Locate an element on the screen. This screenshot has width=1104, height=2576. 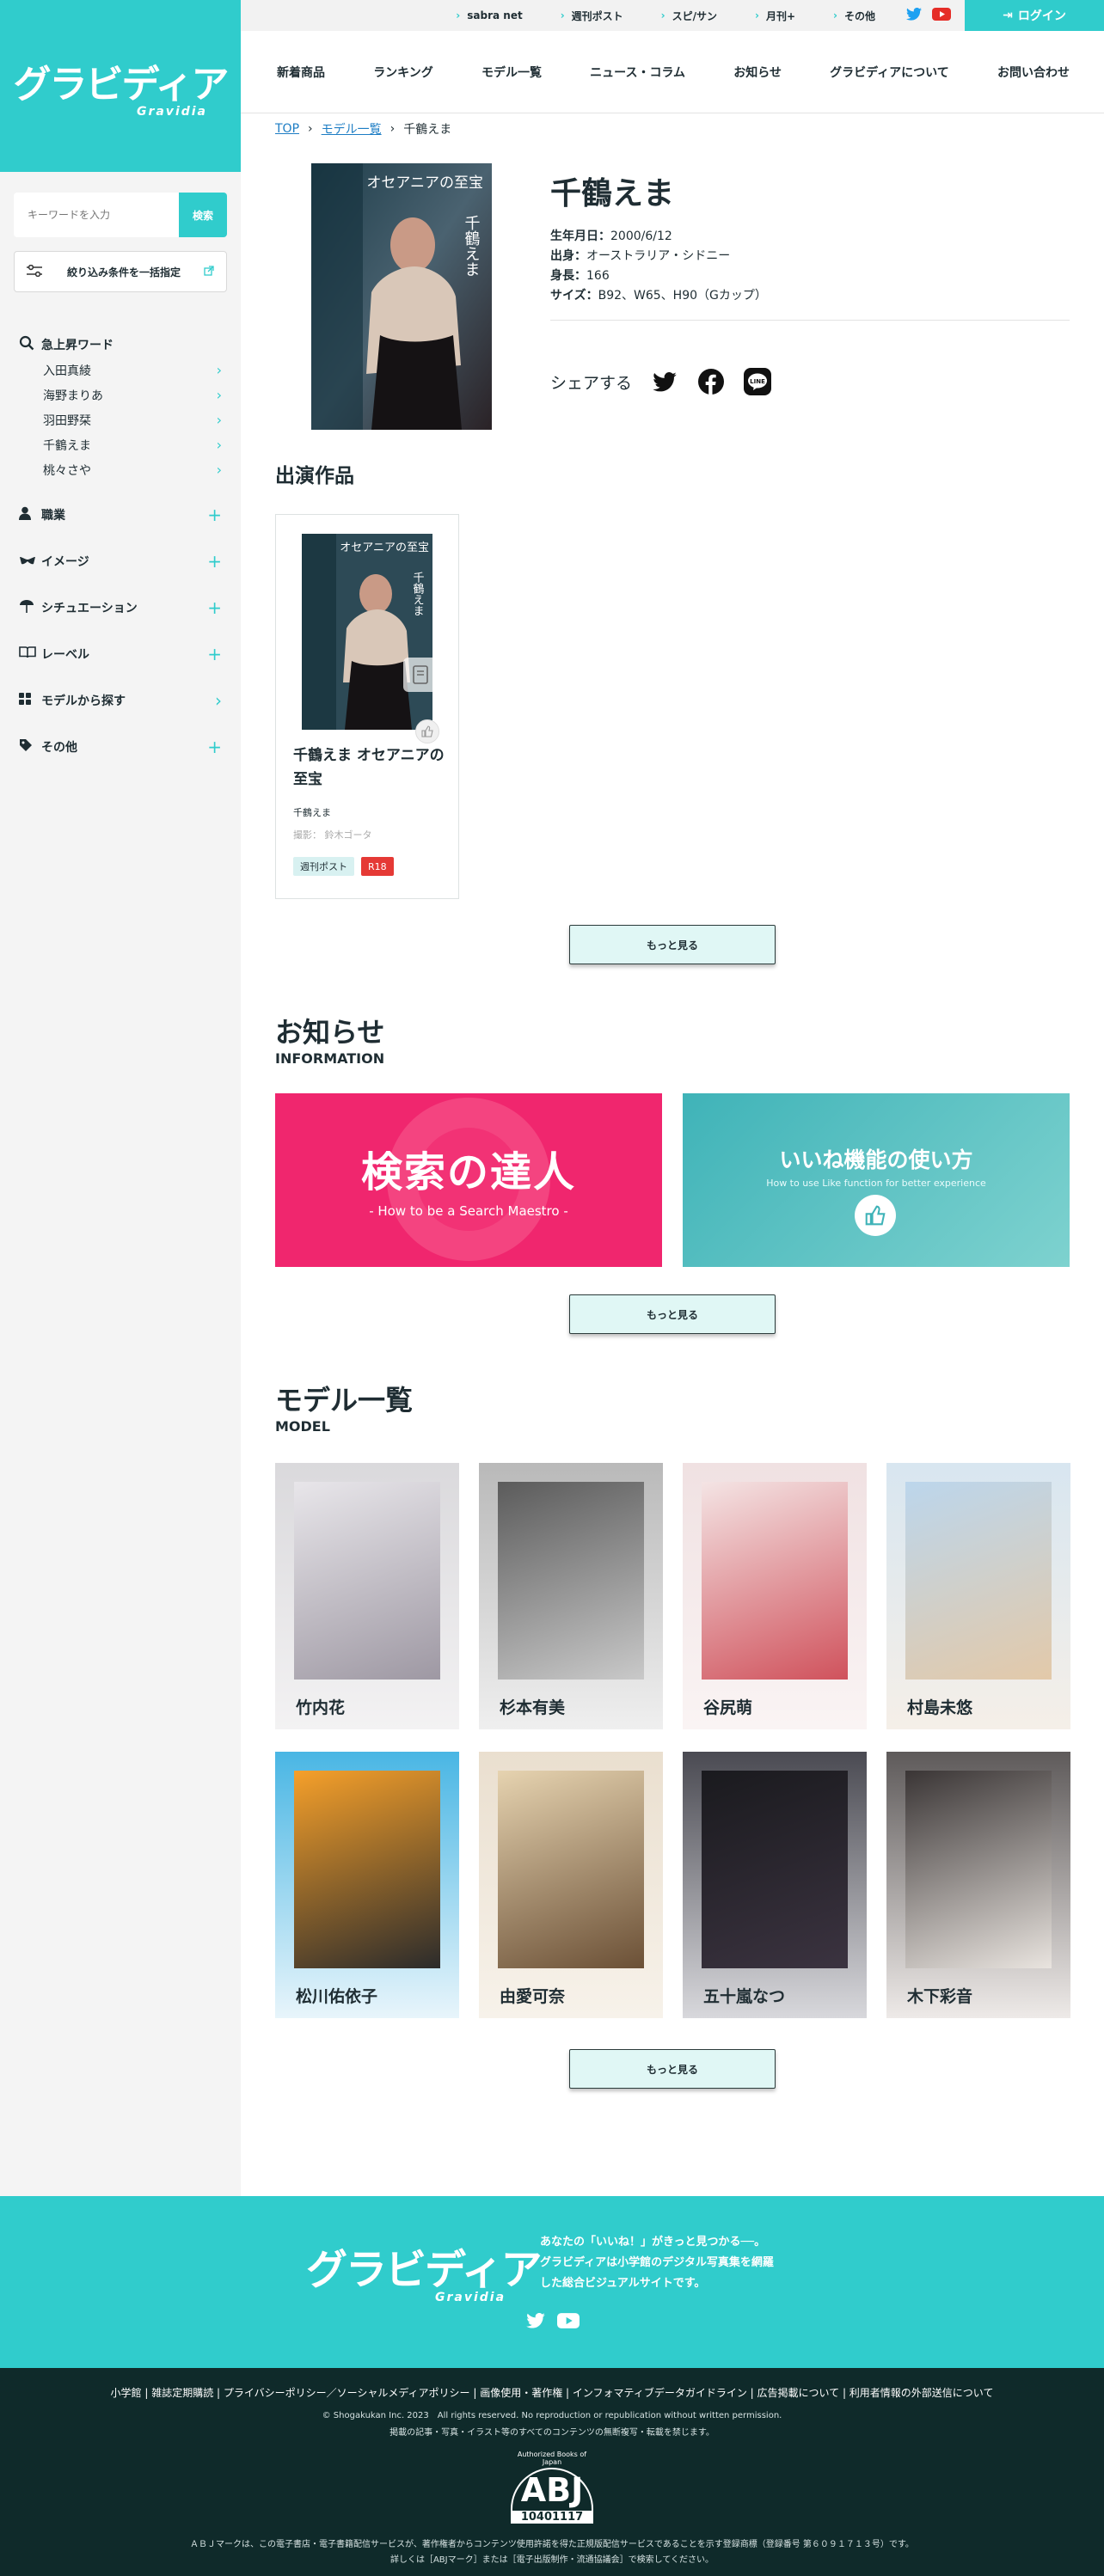
nav-ranking: ランキング is located at coordinates (403, 72).